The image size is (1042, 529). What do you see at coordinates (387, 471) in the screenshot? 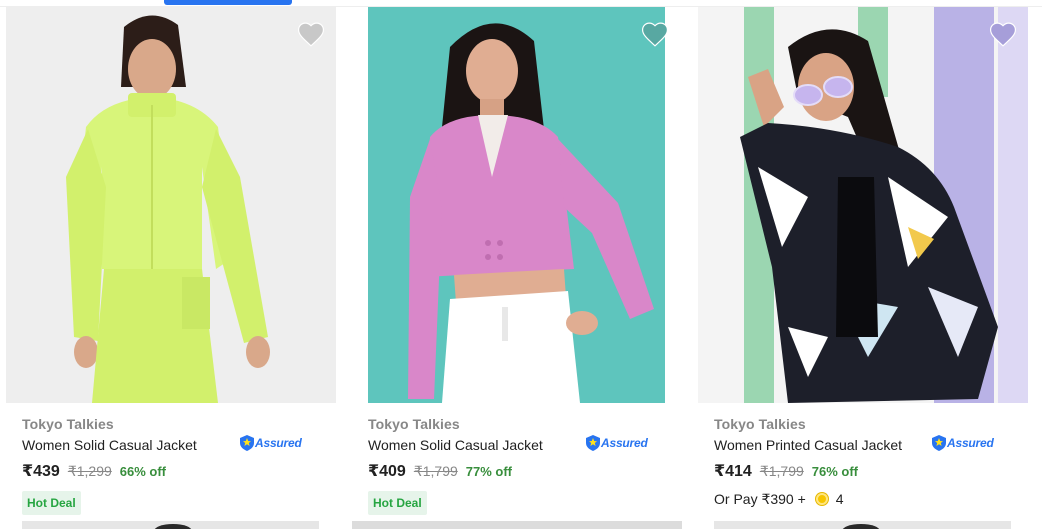
I see `selling-price: ₹409` at bounding box center [387, 471].